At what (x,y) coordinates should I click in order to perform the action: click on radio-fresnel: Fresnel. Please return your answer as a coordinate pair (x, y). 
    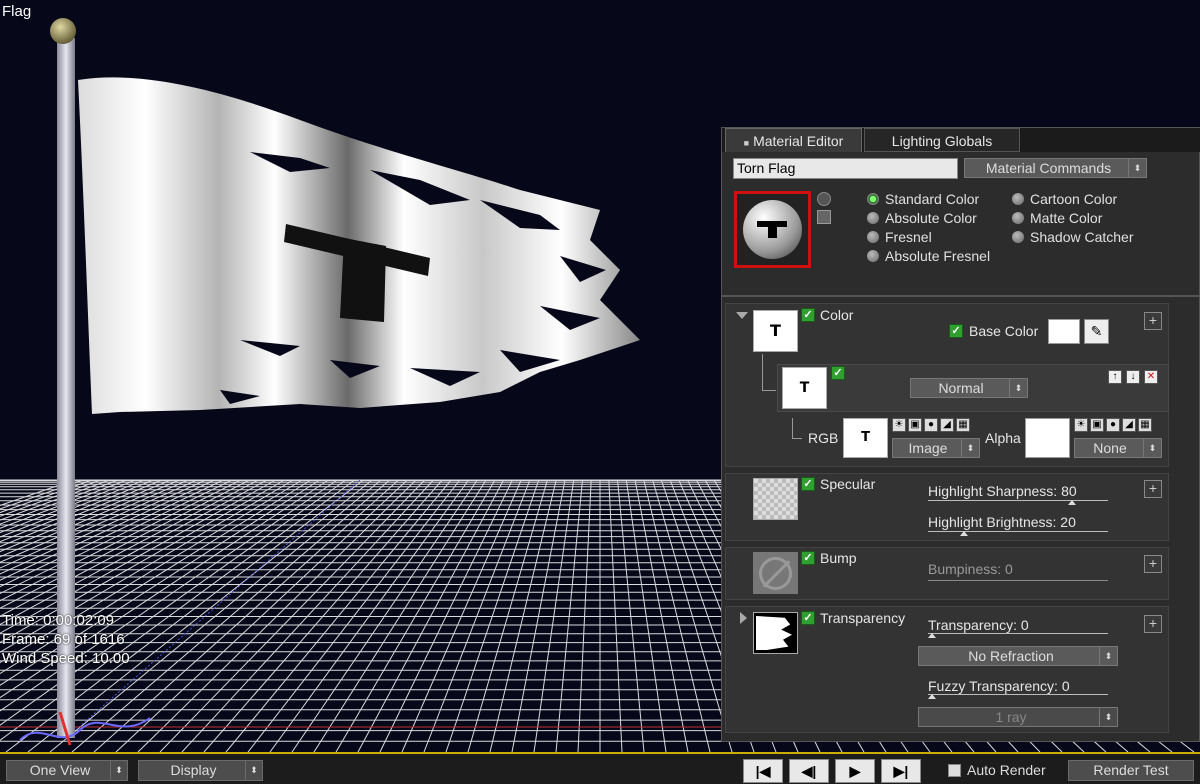
    Looking at the image, I should click on (899, 237).